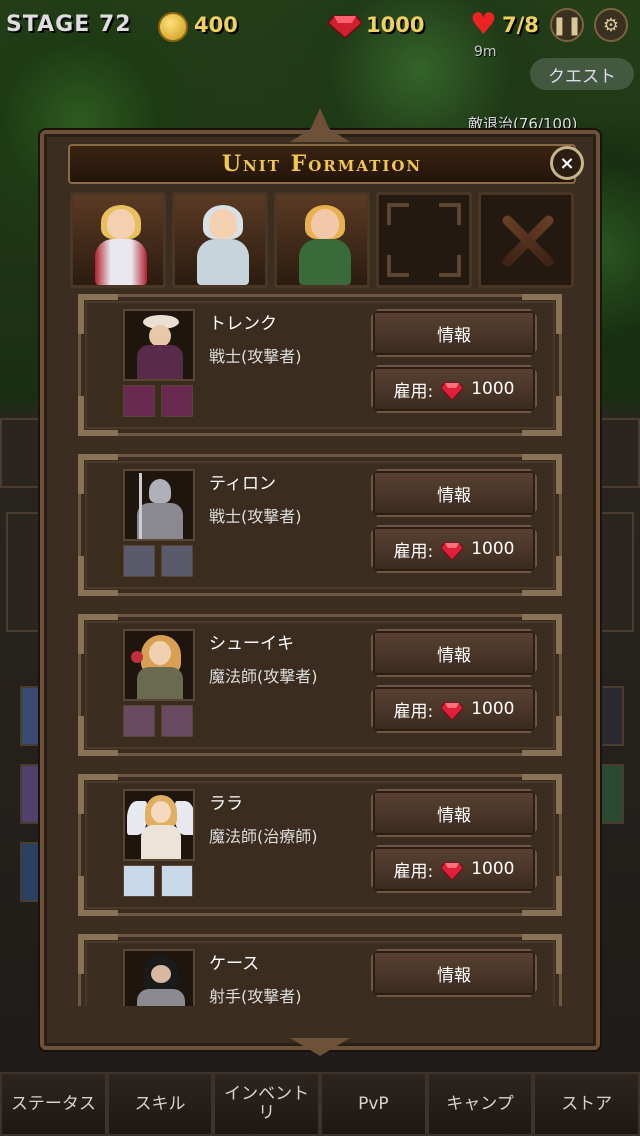 The image size is (640, 1136). What do you see at coordinates (520, 25) in the screenshot?
I see `lives-count: 7/8` at bounding box center [520, 25].